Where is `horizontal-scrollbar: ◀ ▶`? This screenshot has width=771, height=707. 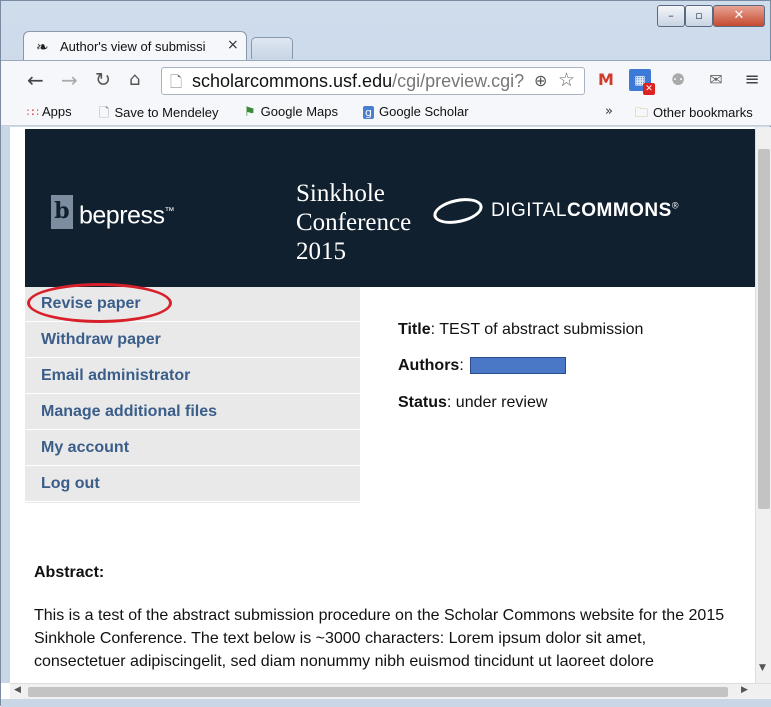
horizontal-scrollbar: ◀ ▶ is located at coordinates (390, 691).